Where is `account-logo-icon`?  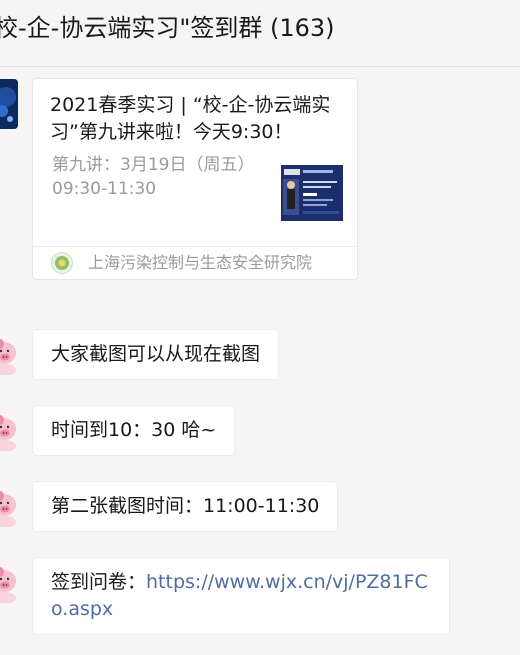
account-logo-icon is located at coordinates (62, 263).